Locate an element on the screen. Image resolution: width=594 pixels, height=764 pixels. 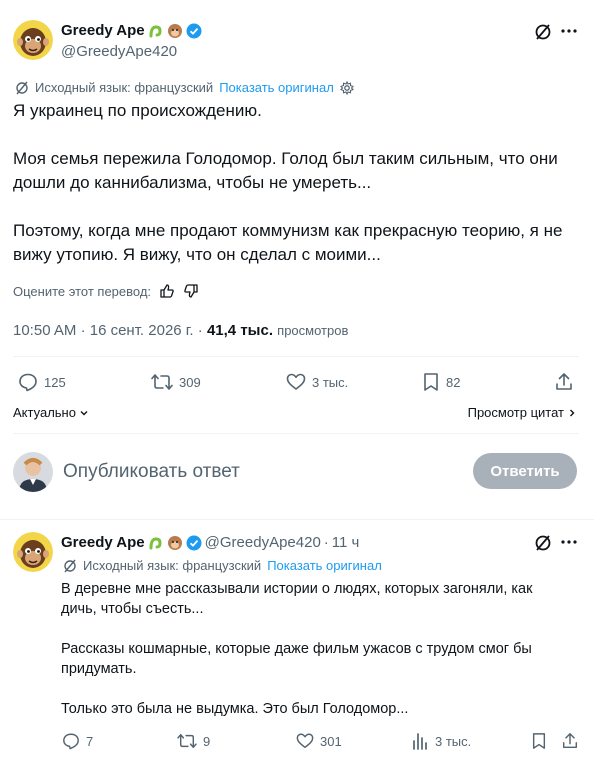
sort-relevant: Актуально is located at coordinates (51, 412).